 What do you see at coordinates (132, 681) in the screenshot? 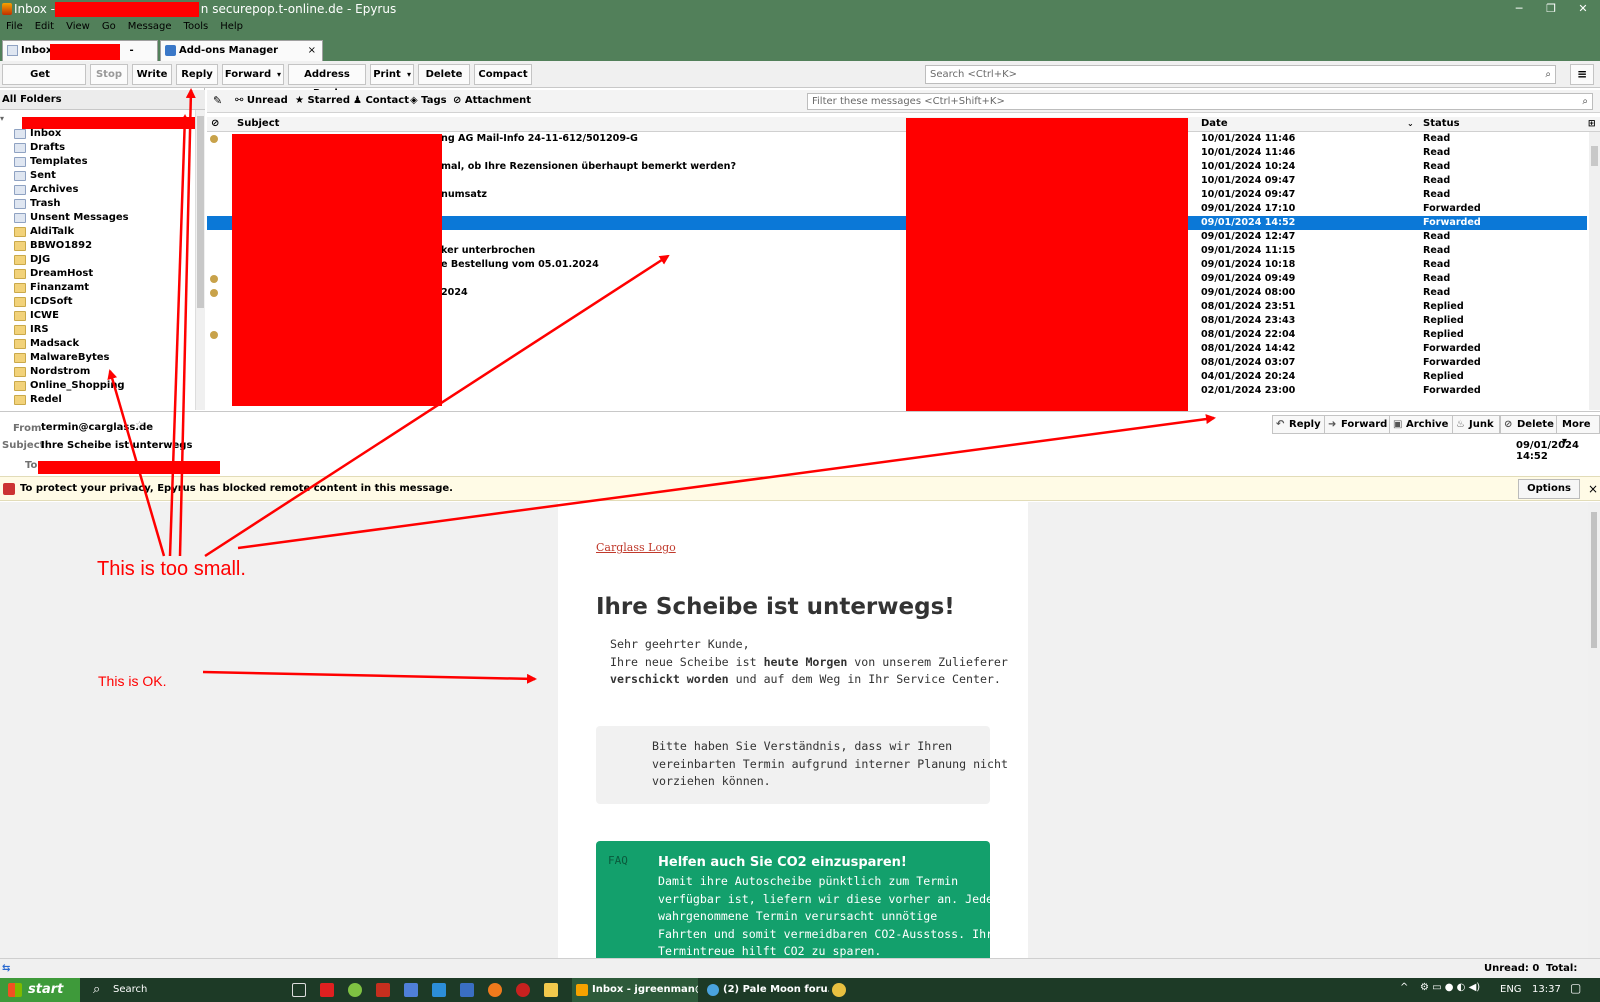
I see `annotation-ok: This is OK.` at bounding box center [132, 681].